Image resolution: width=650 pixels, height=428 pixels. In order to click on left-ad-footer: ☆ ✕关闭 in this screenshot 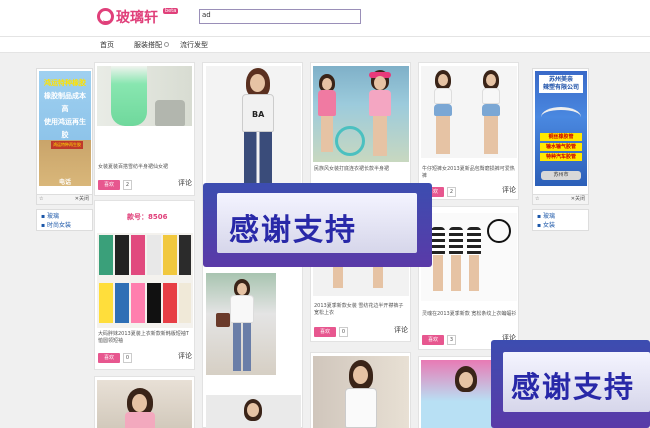, I will do `click(64, 199)`.